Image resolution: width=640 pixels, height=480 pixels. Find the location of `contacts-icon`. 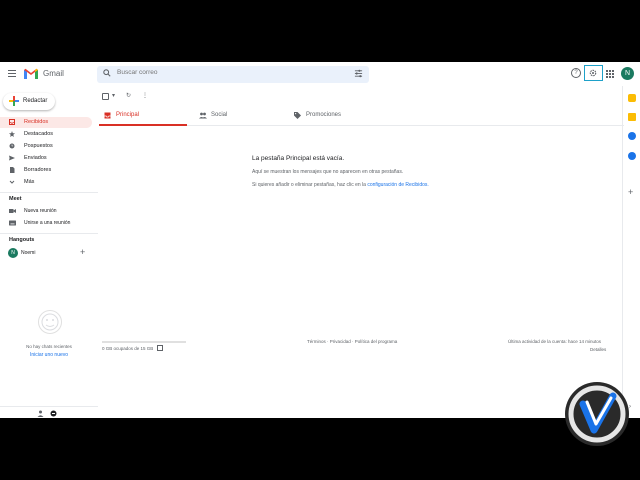

contacts-icon is located at coordinates (632, 156).